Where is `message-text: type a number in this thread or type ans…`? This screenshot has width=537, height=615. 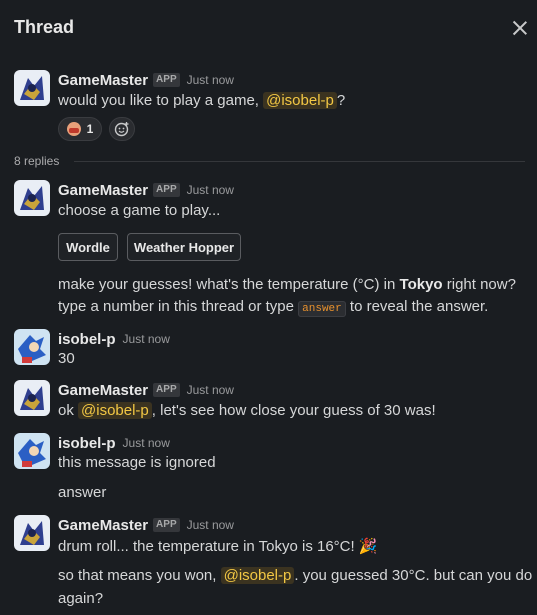
message-text: type a number in this thread or type ans… is located at coordinates (273, 307).